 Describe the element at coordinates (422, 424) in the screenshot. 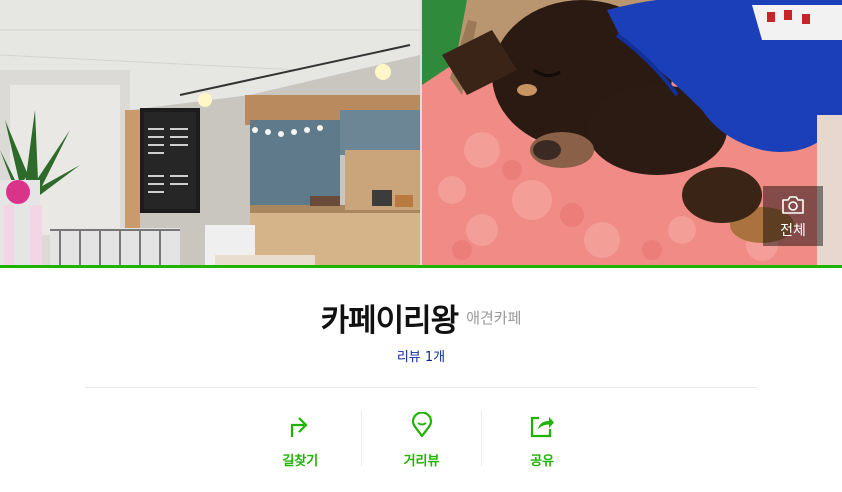

I see `street-view-pin-icon` at that location.